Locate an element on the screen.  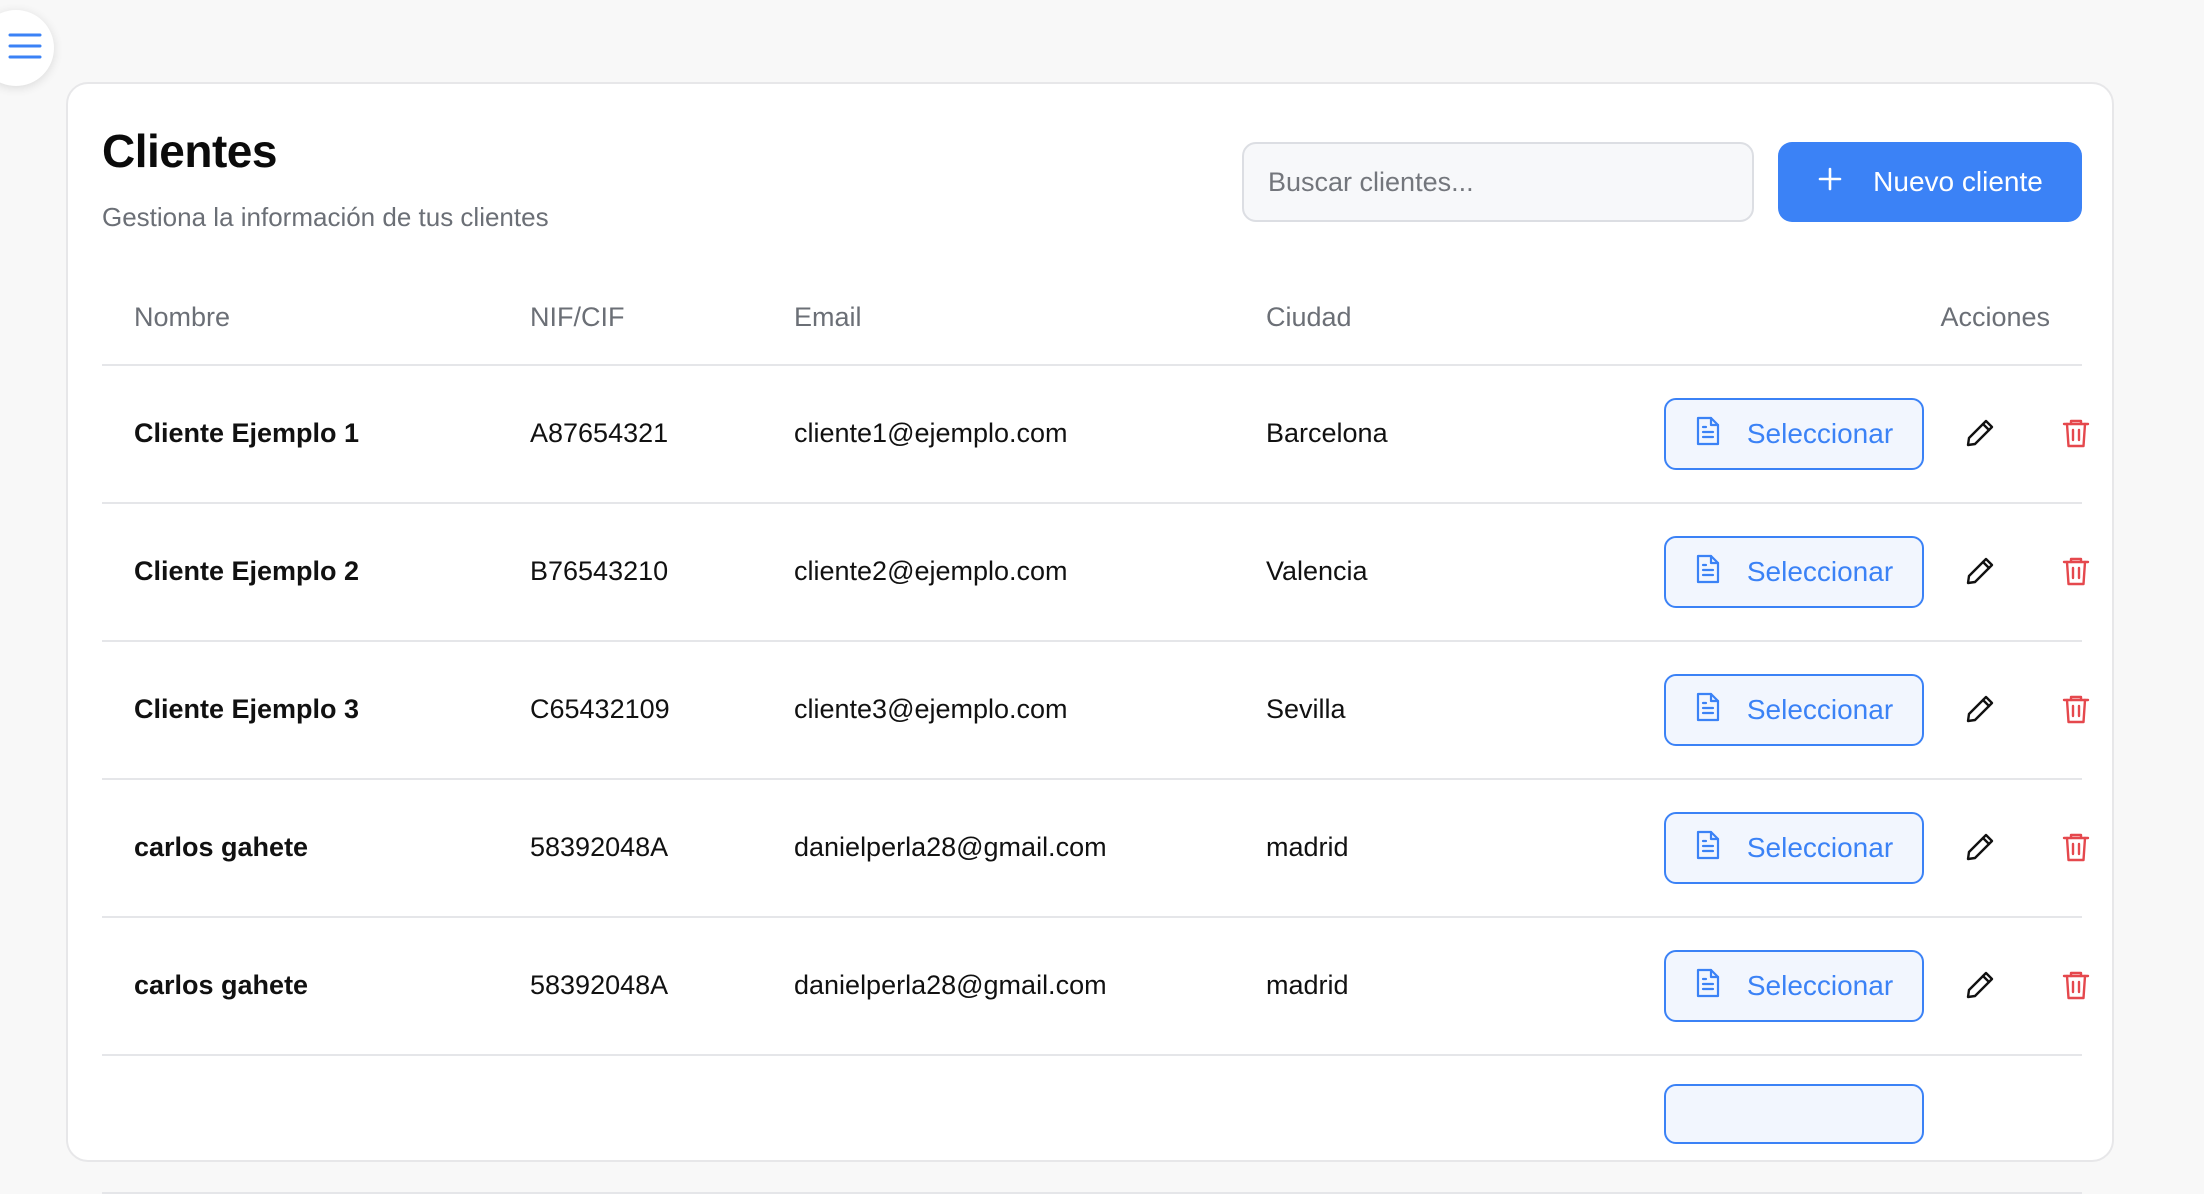
plus-icon is located at coordinates (1830, 182).